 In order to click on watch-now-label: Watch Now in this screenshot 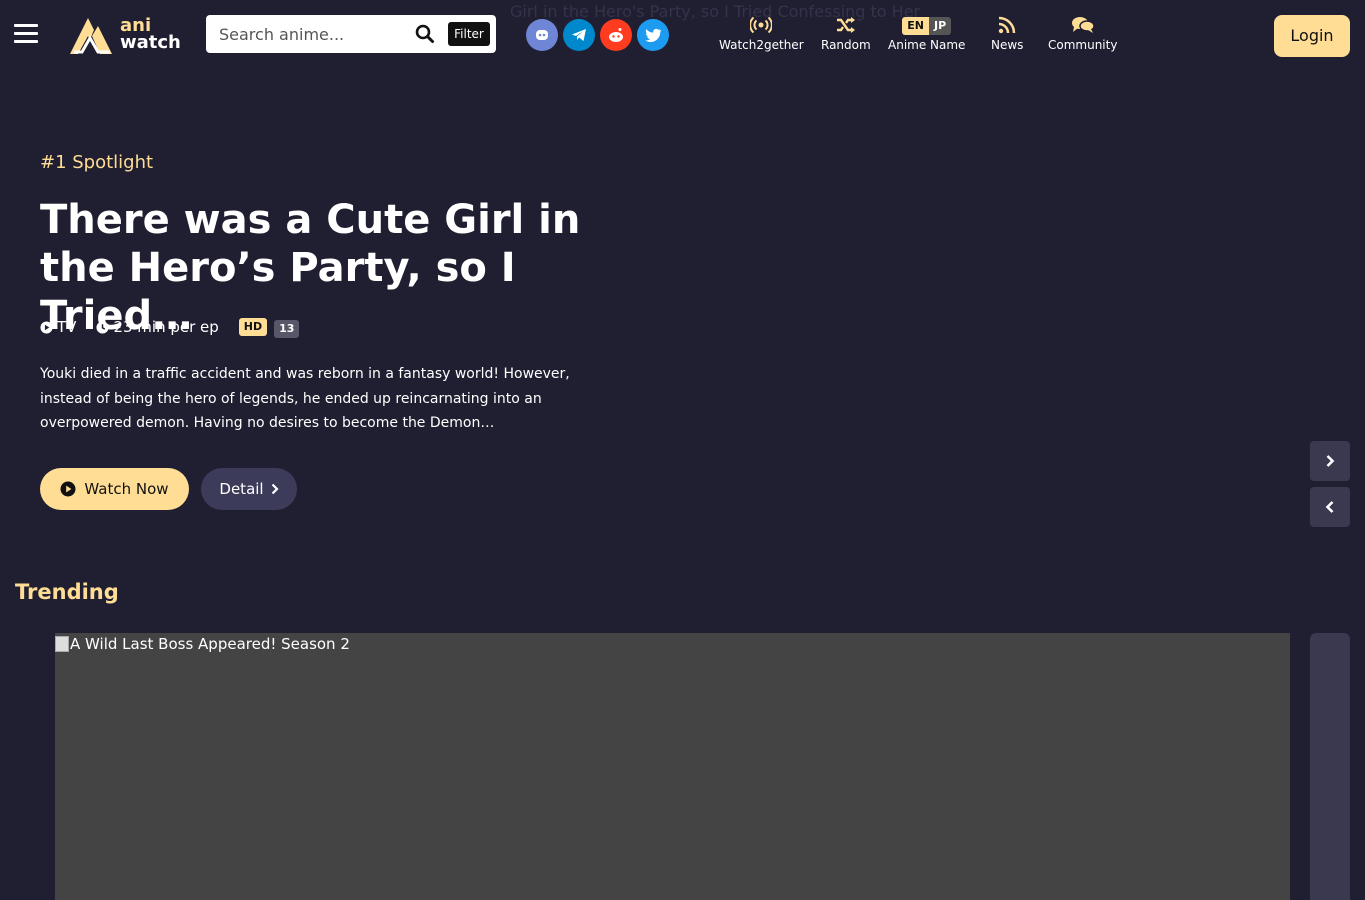, I will do `click(126, 489)`.